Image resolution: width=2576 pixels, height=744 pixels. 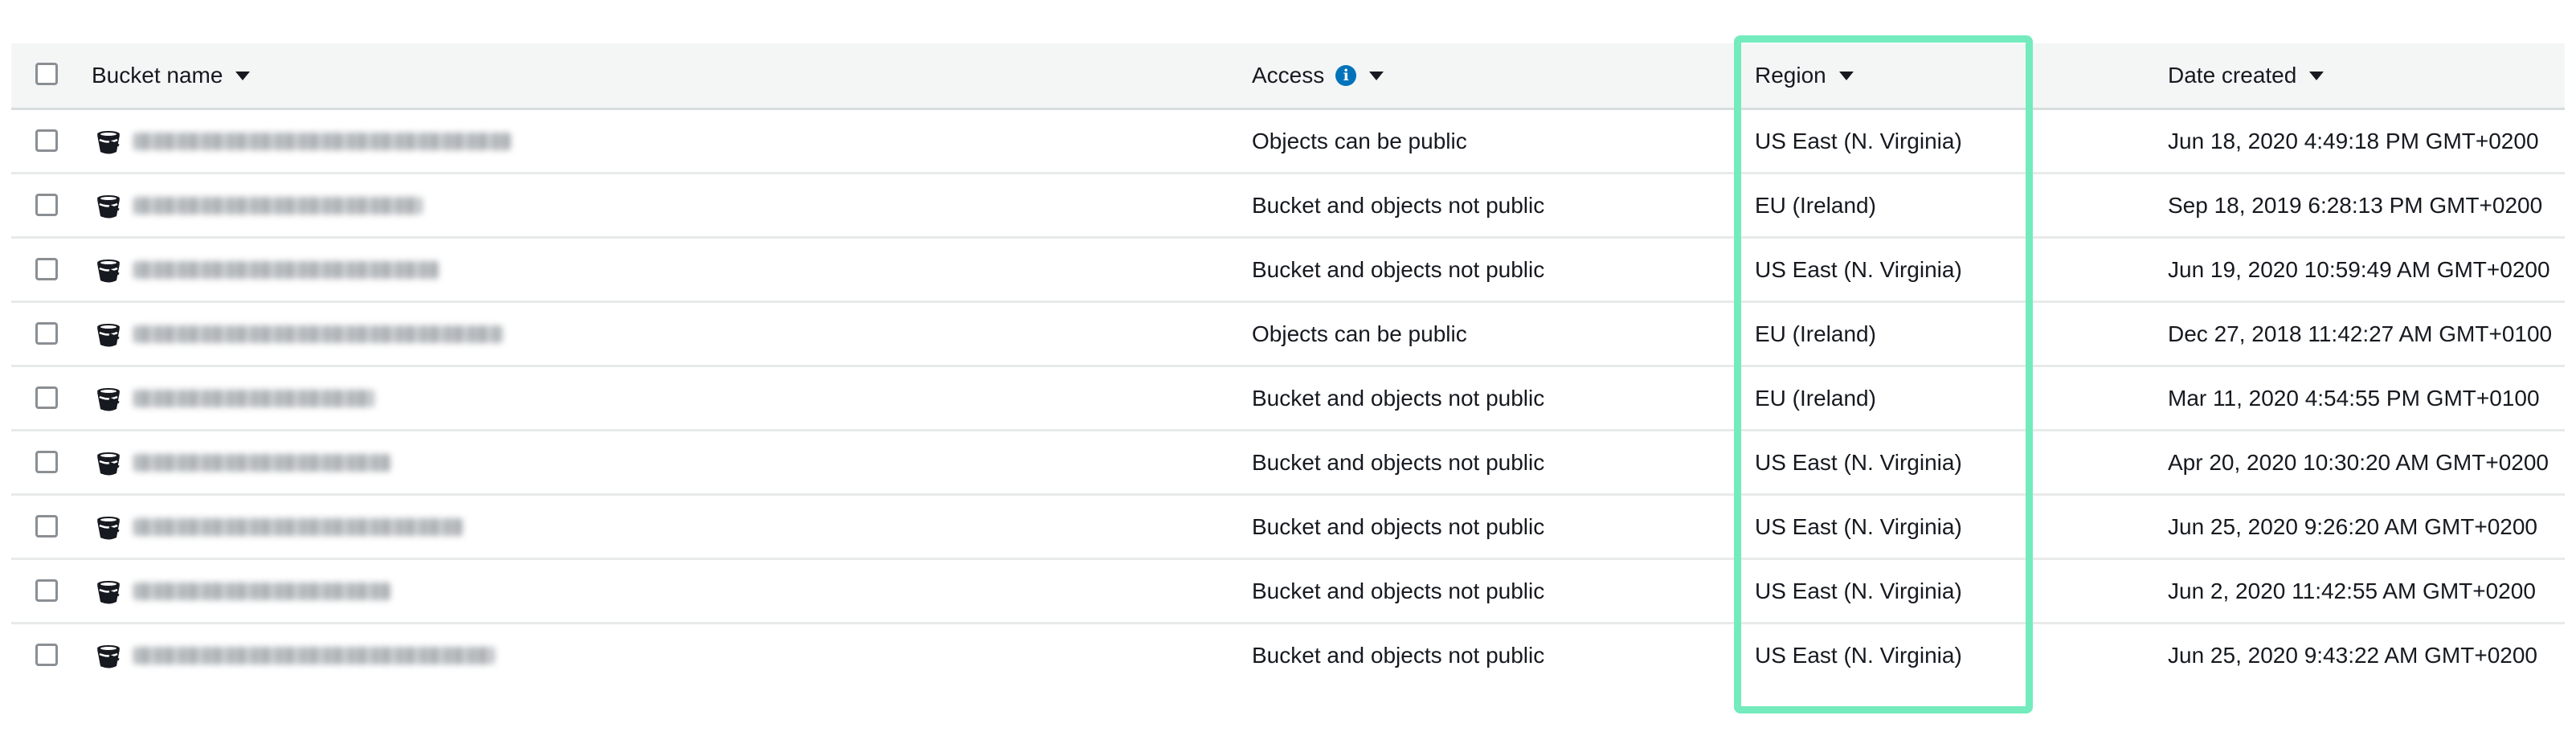 I want to click on column-header-label: Access, so click(x=1288, y=75).